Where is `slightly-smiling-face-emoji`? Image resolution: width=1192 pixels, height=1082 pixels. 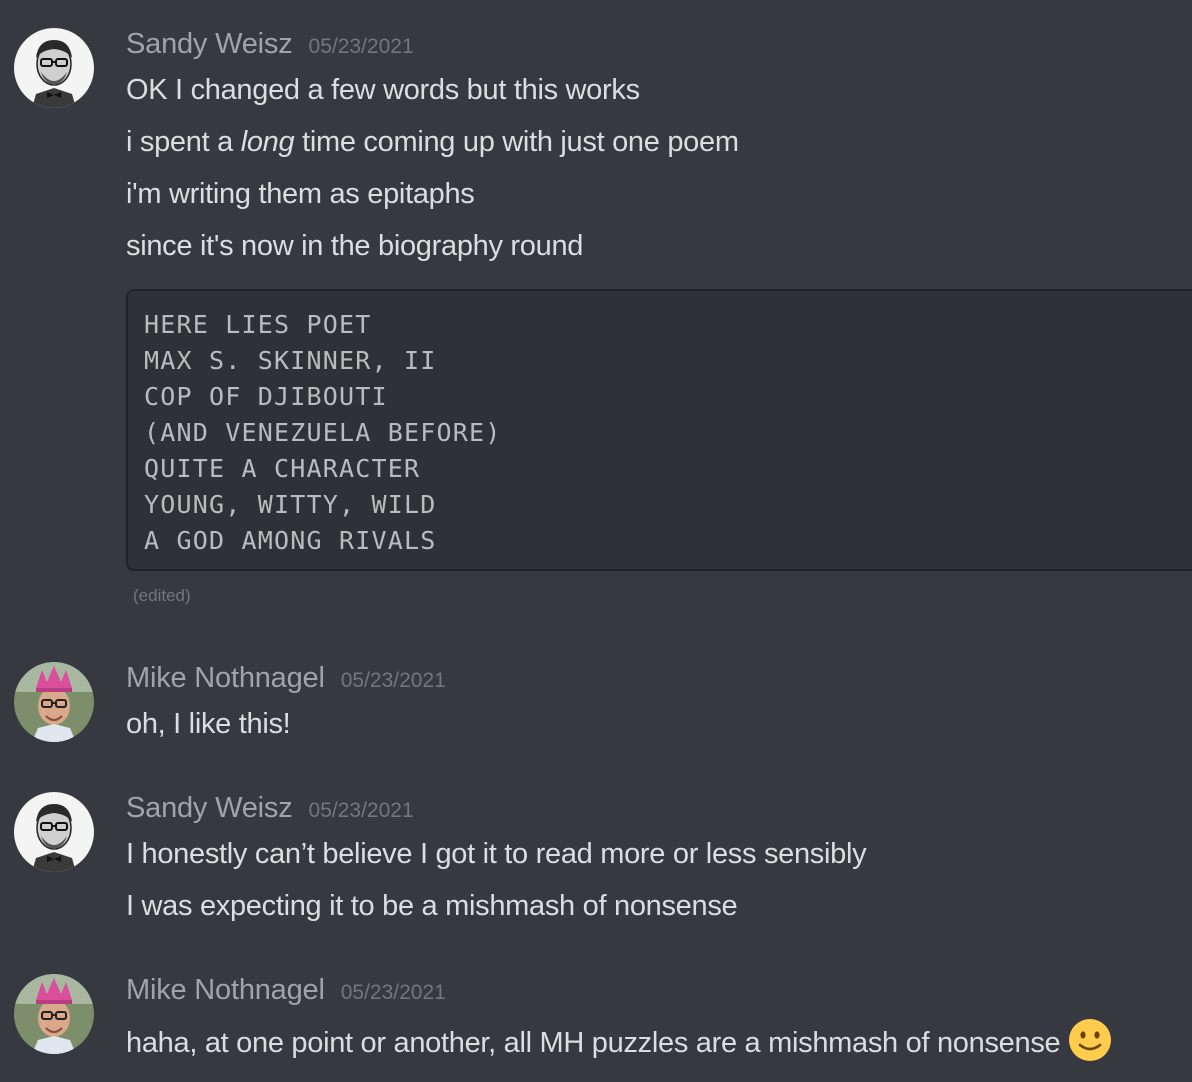 slightly-smiling-face-emoji is located at coordinates (1090, 1040).